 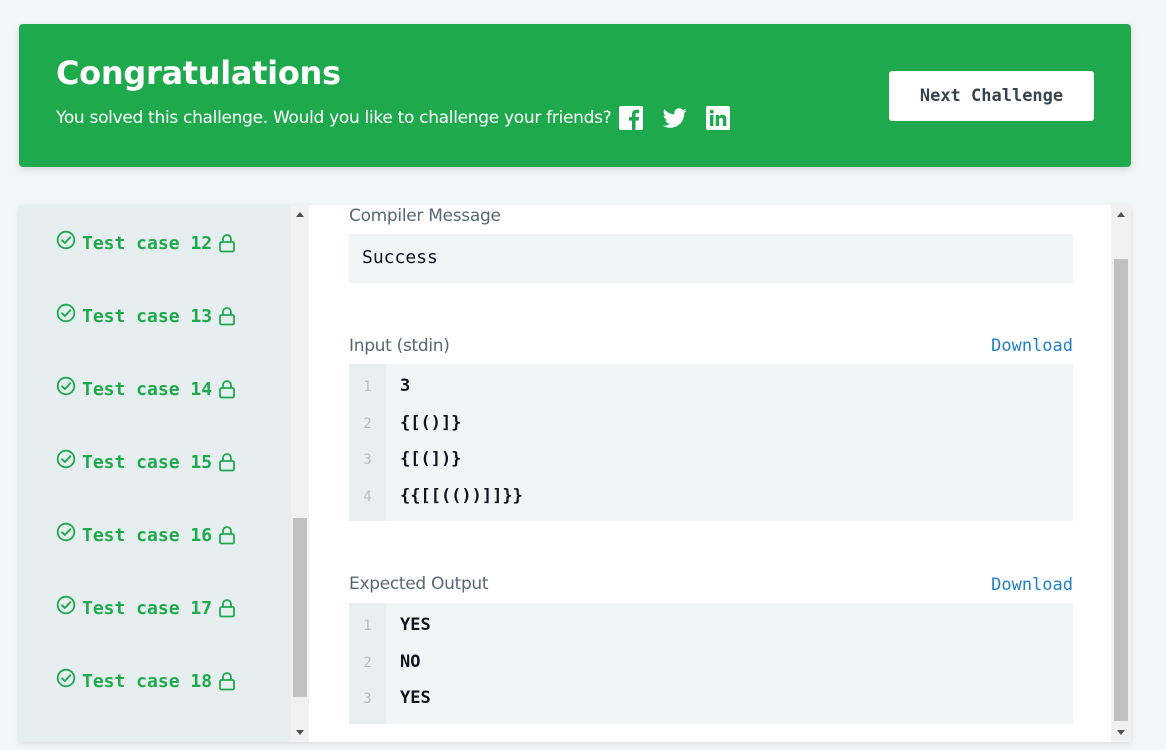 I want to click on input-download-link: Download, so click(x=1032, y=346).